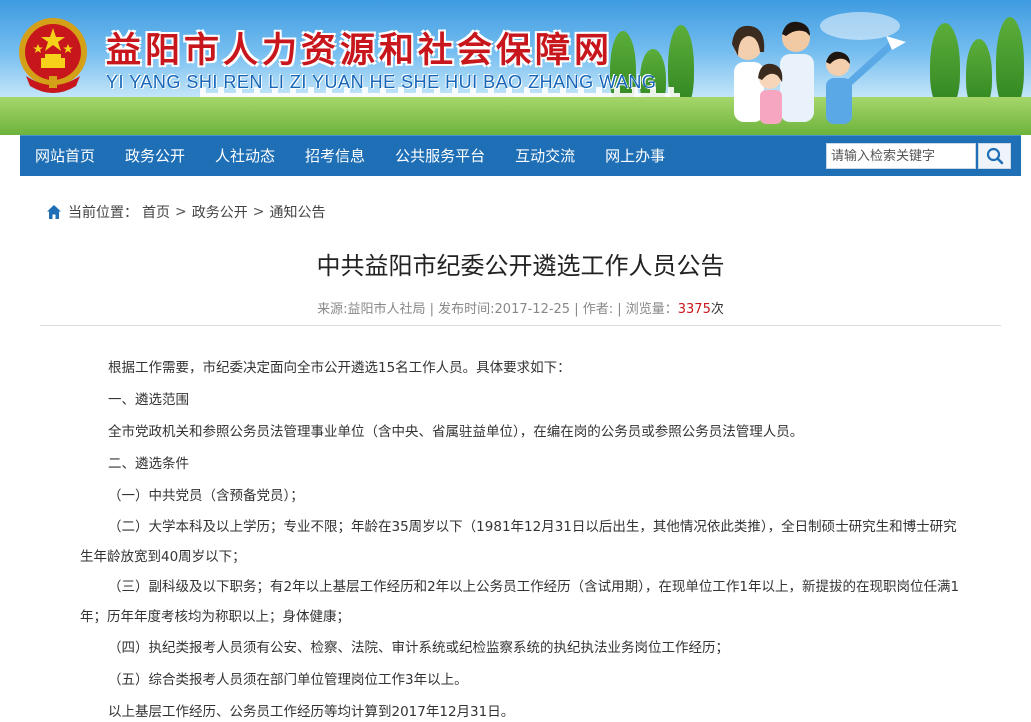 This screenshot has width=1031, height=722. What do you see at coordinates (148, 464) in the screenshot?
I see `paragraph: 二、遴选条件` at bounding box center [148, 464].